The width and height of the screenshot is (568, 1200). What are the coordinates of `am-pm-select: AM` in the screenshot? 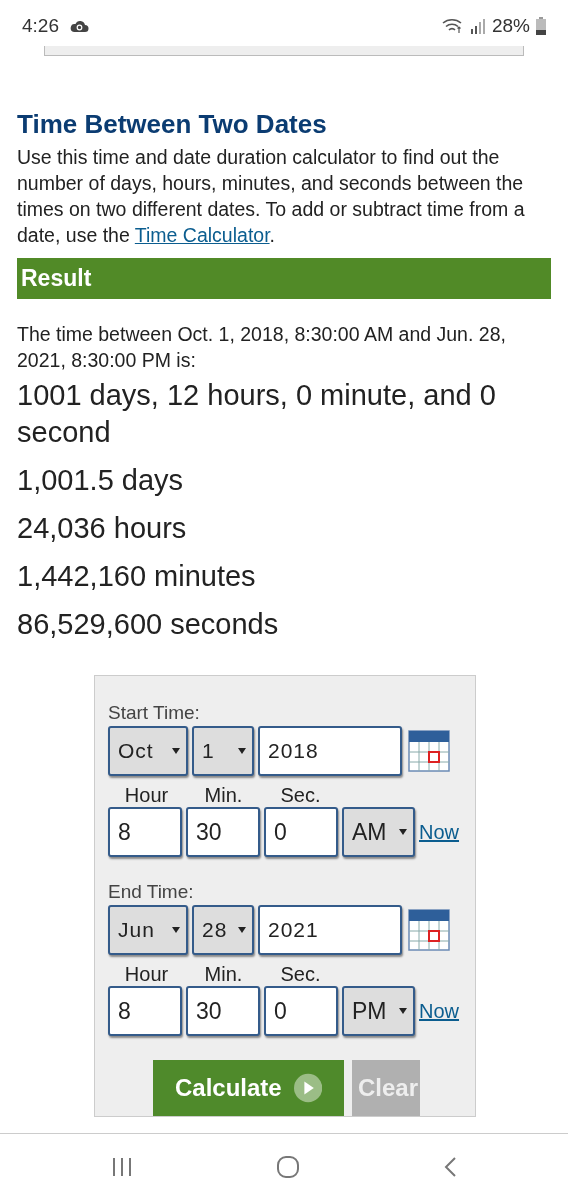 It's located at (378, 832).